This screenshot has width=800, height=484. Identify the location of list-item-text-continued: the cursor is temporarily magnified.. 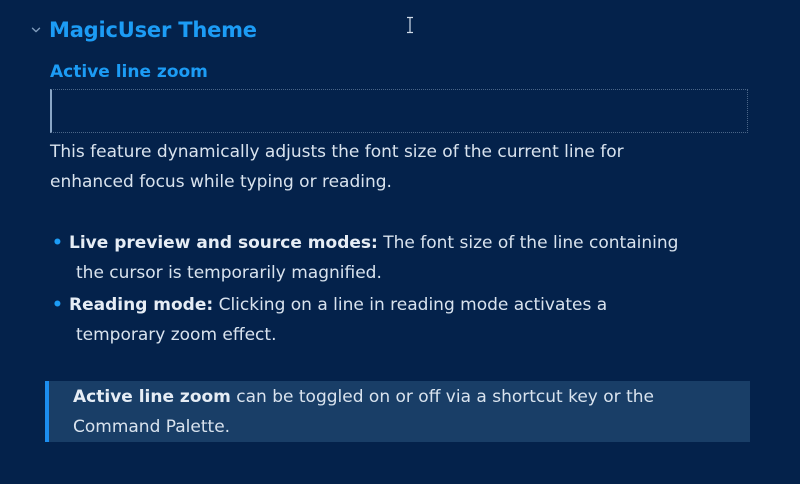
(229, 273).